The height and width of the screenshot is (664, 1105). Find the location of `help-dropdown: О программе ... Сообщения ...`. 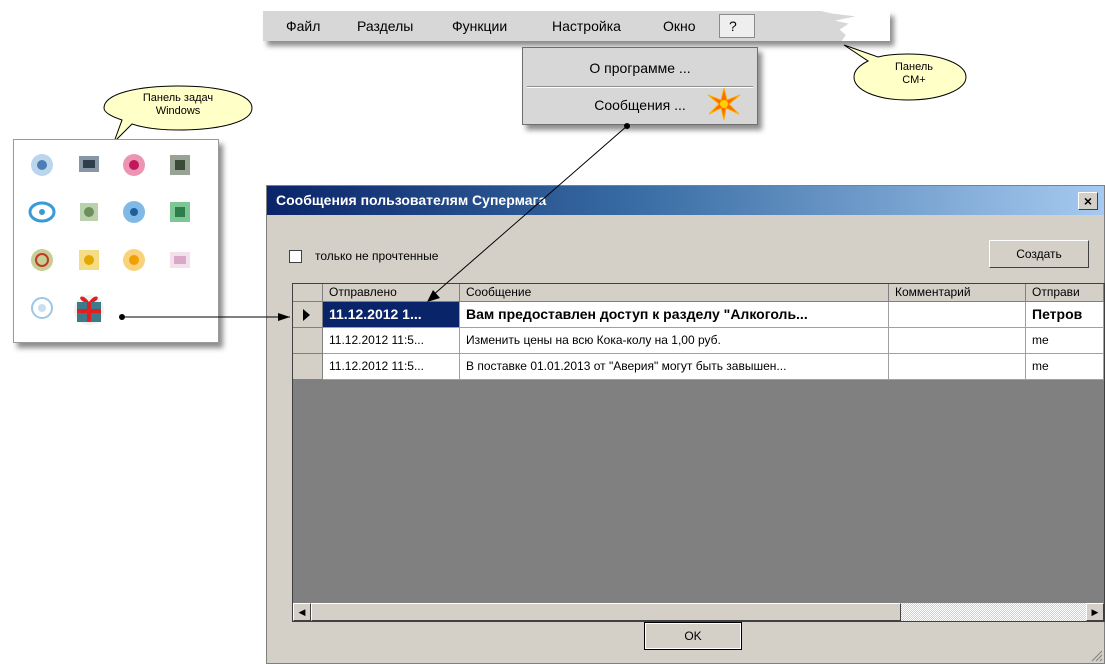

help-dropdown: О программе ... Сообщения ... is located at coordinates (640, 86).